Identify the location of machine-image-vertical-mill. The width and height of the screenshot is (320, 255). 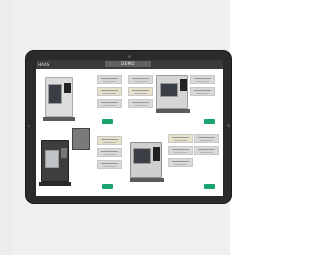
(59, 99).